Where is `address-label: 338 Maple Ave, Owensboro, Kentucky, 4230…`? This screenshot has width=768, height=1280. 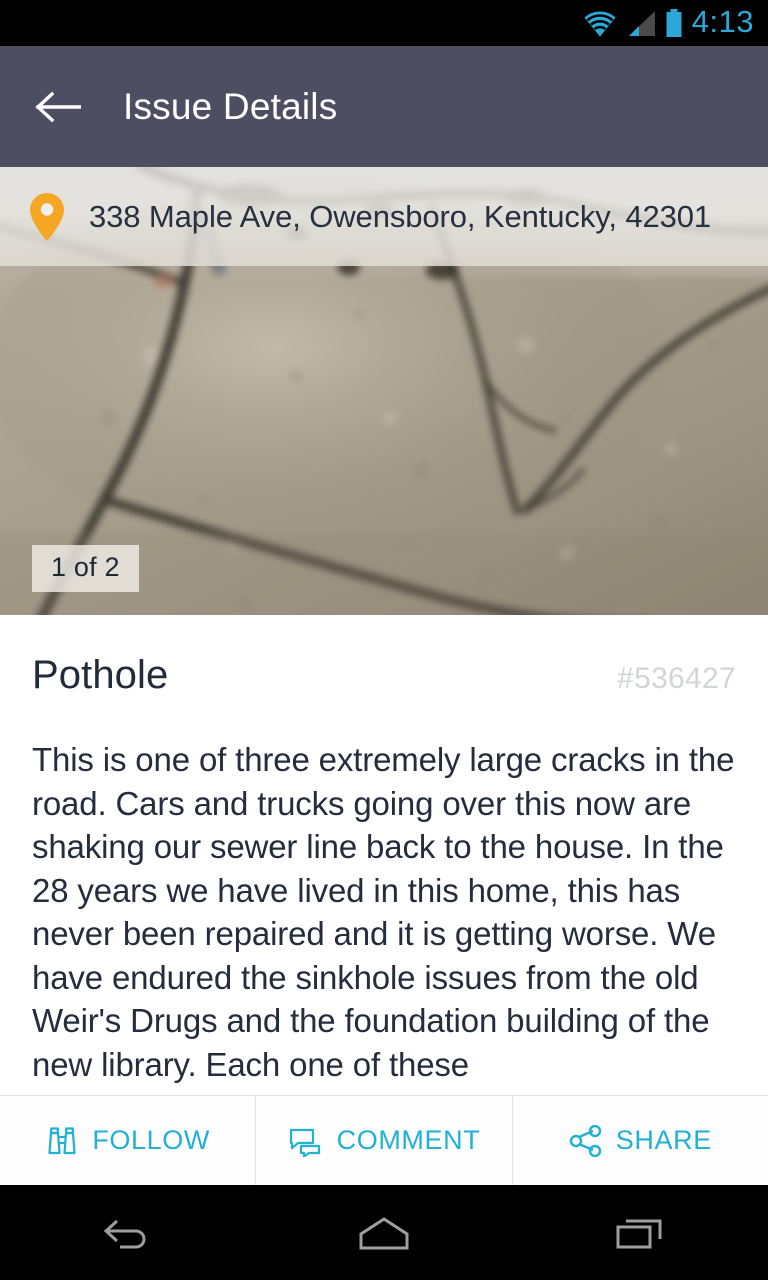 address-label: 338 Maple Ave, Owensboro, Kentucky, 4230… is located at coordinates (400, 216).